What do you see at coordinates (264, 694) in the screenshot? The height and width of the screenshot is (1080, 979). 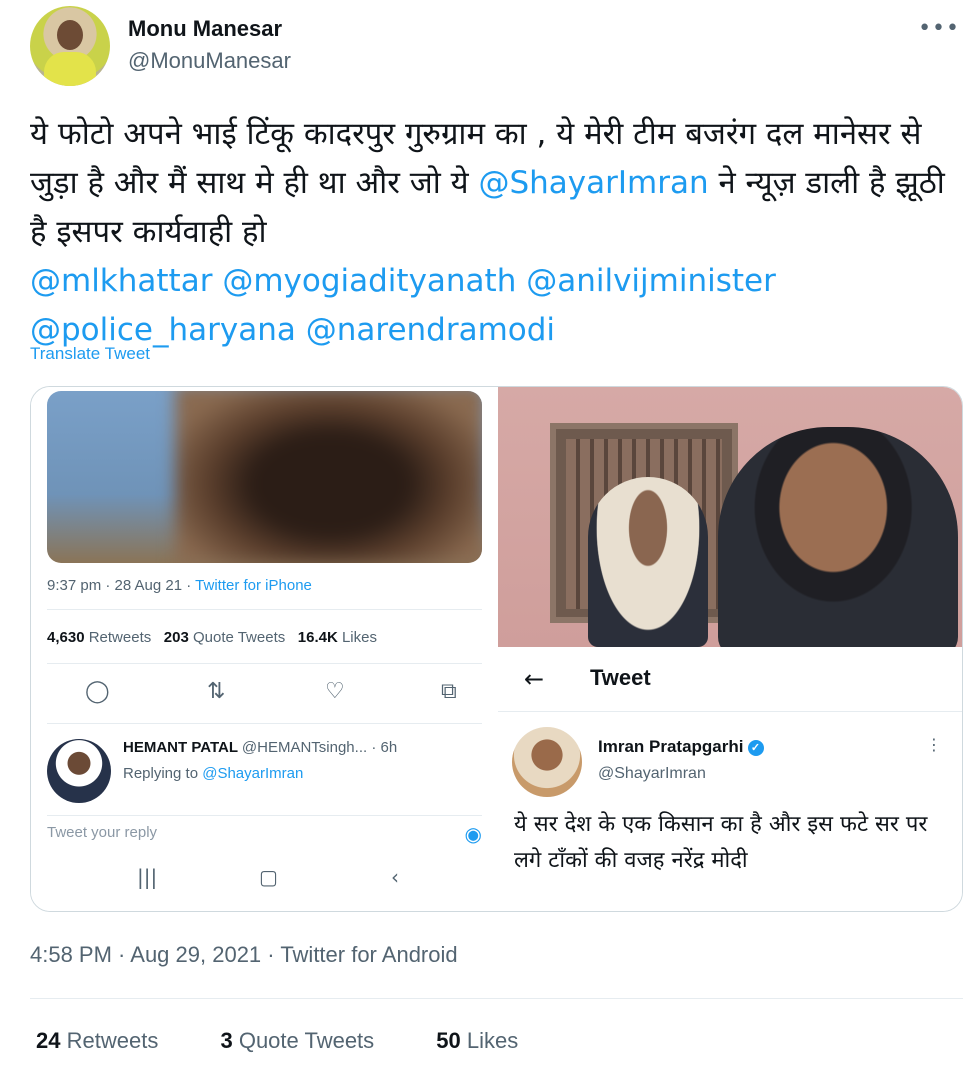 I see `screenshot-actions: ◯ ⇅ ♡ ⧉` at bounding box center [264, 694].